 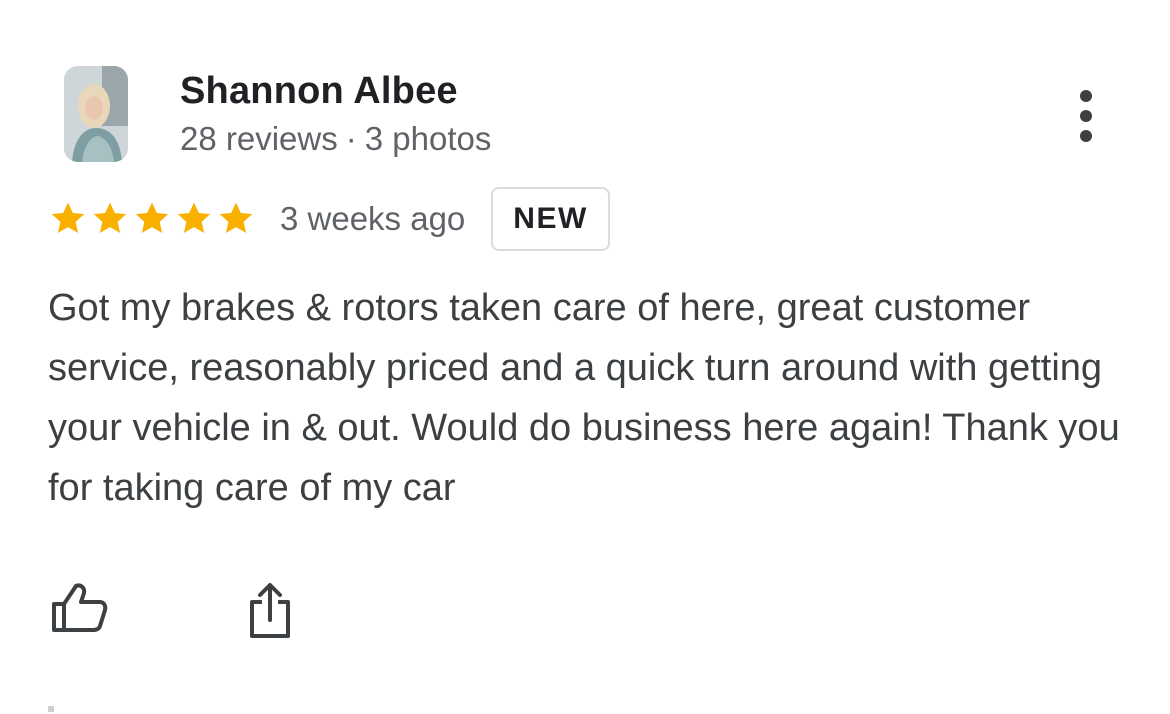 I want to click on profile-photo-icon, so click(x=96, y=114).